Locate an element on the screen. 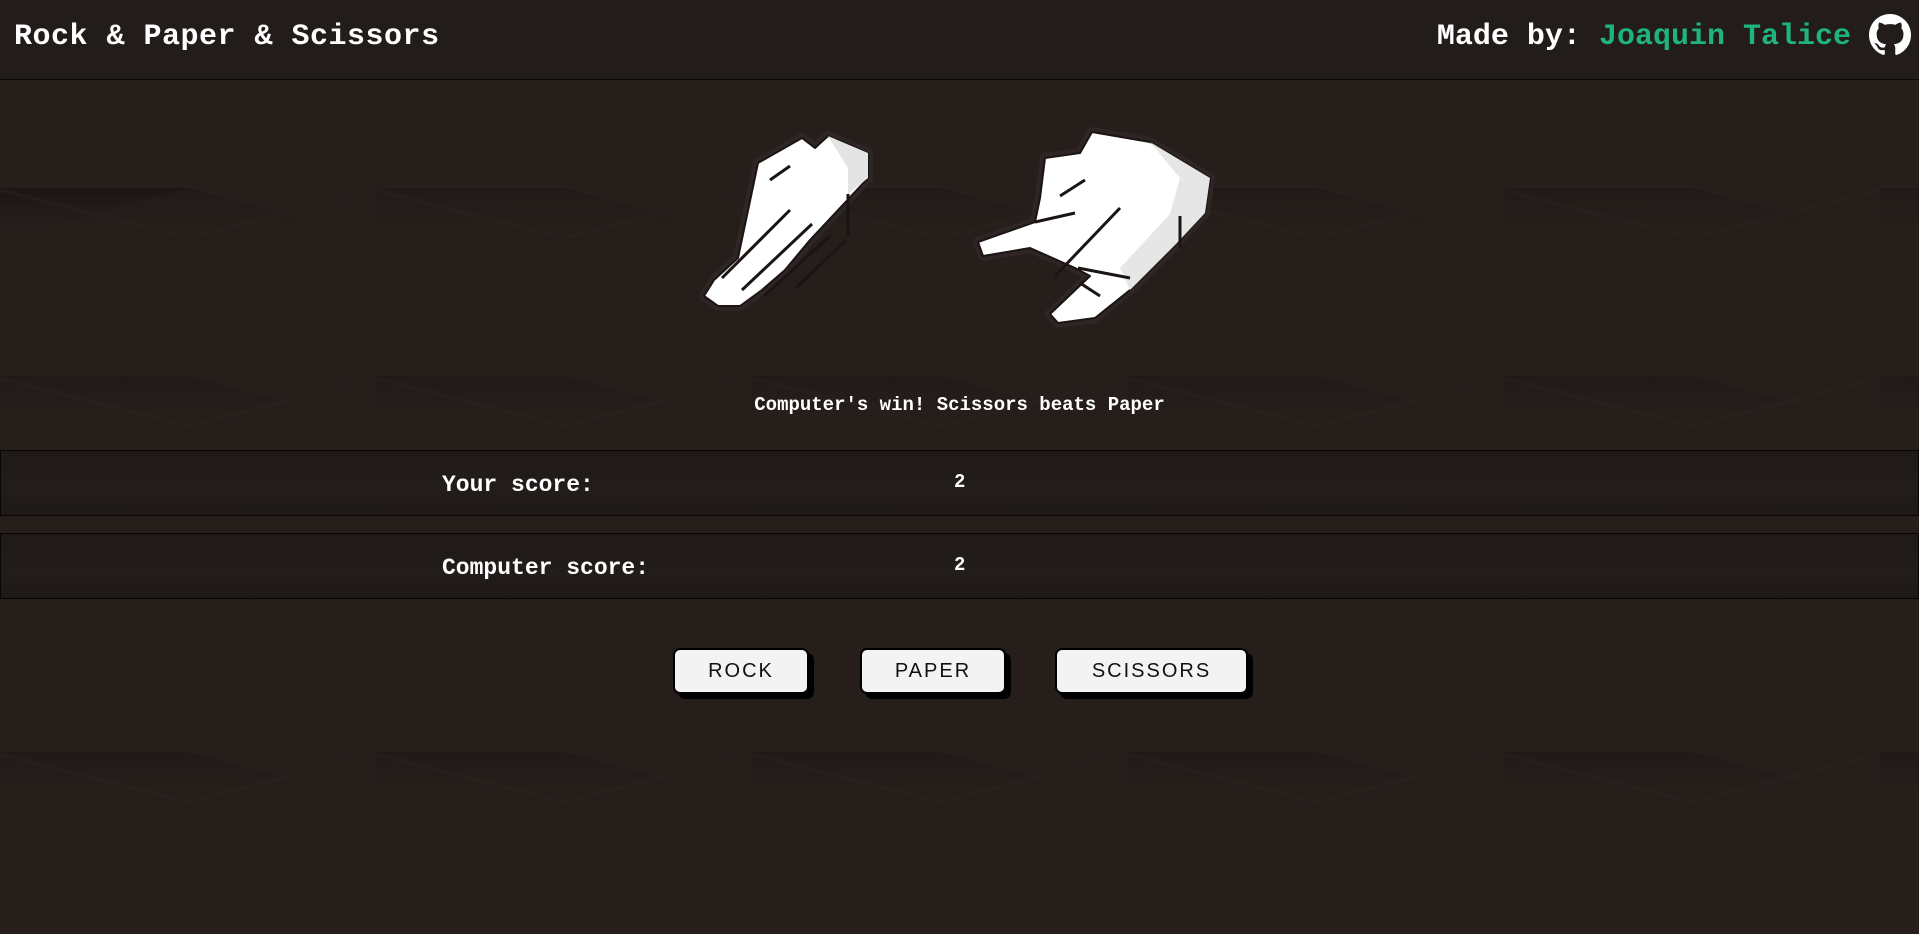 This screenshot has width=1919, height=934. paper-button: PAPER is located at coordinates (933, 671).